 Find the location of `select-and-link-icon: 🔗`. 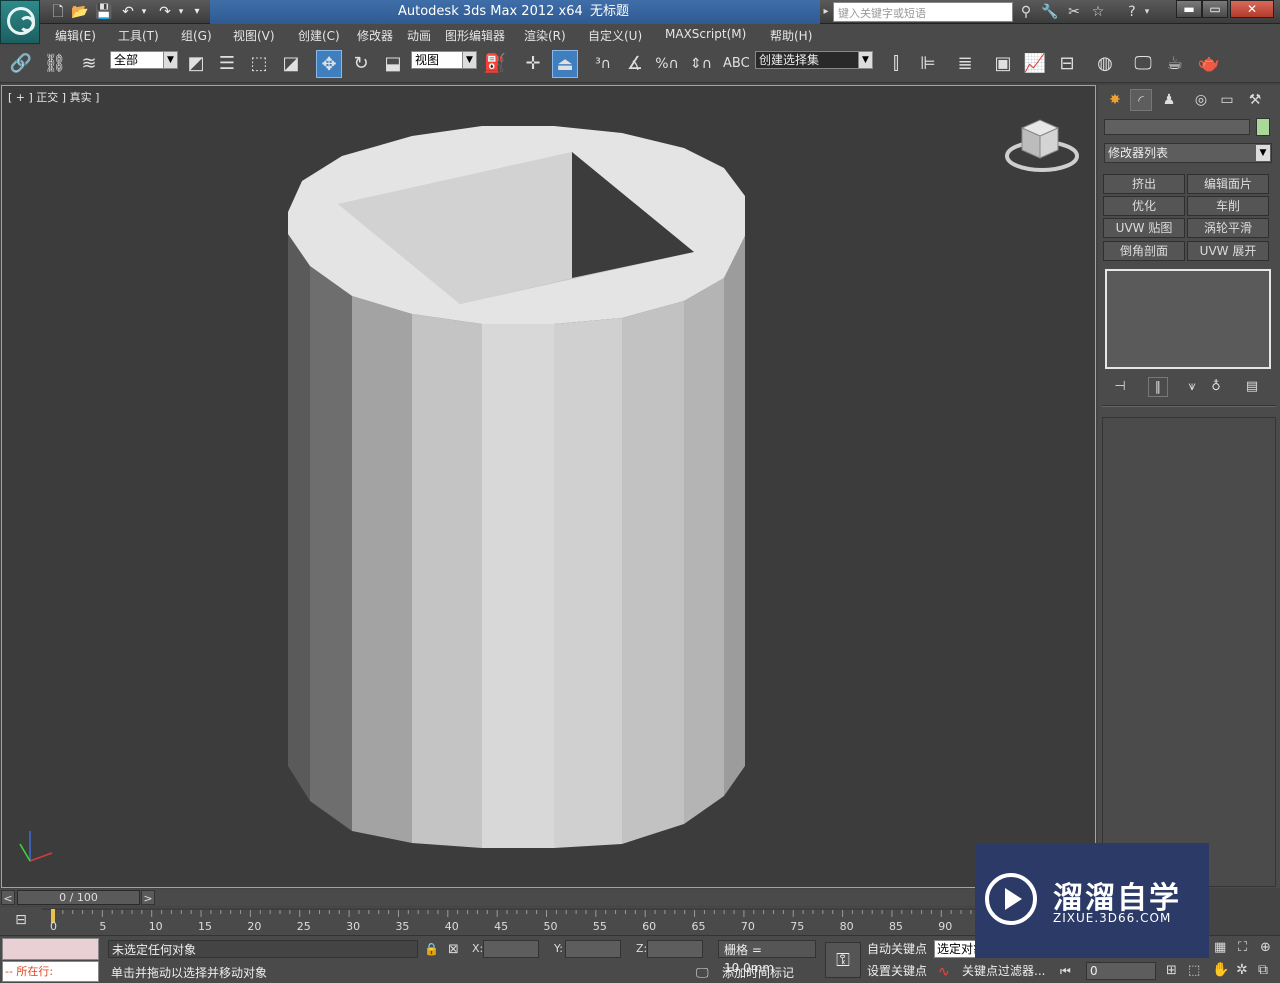

select-and-link-icon: 🔗 is located at coordinates (21, 64).